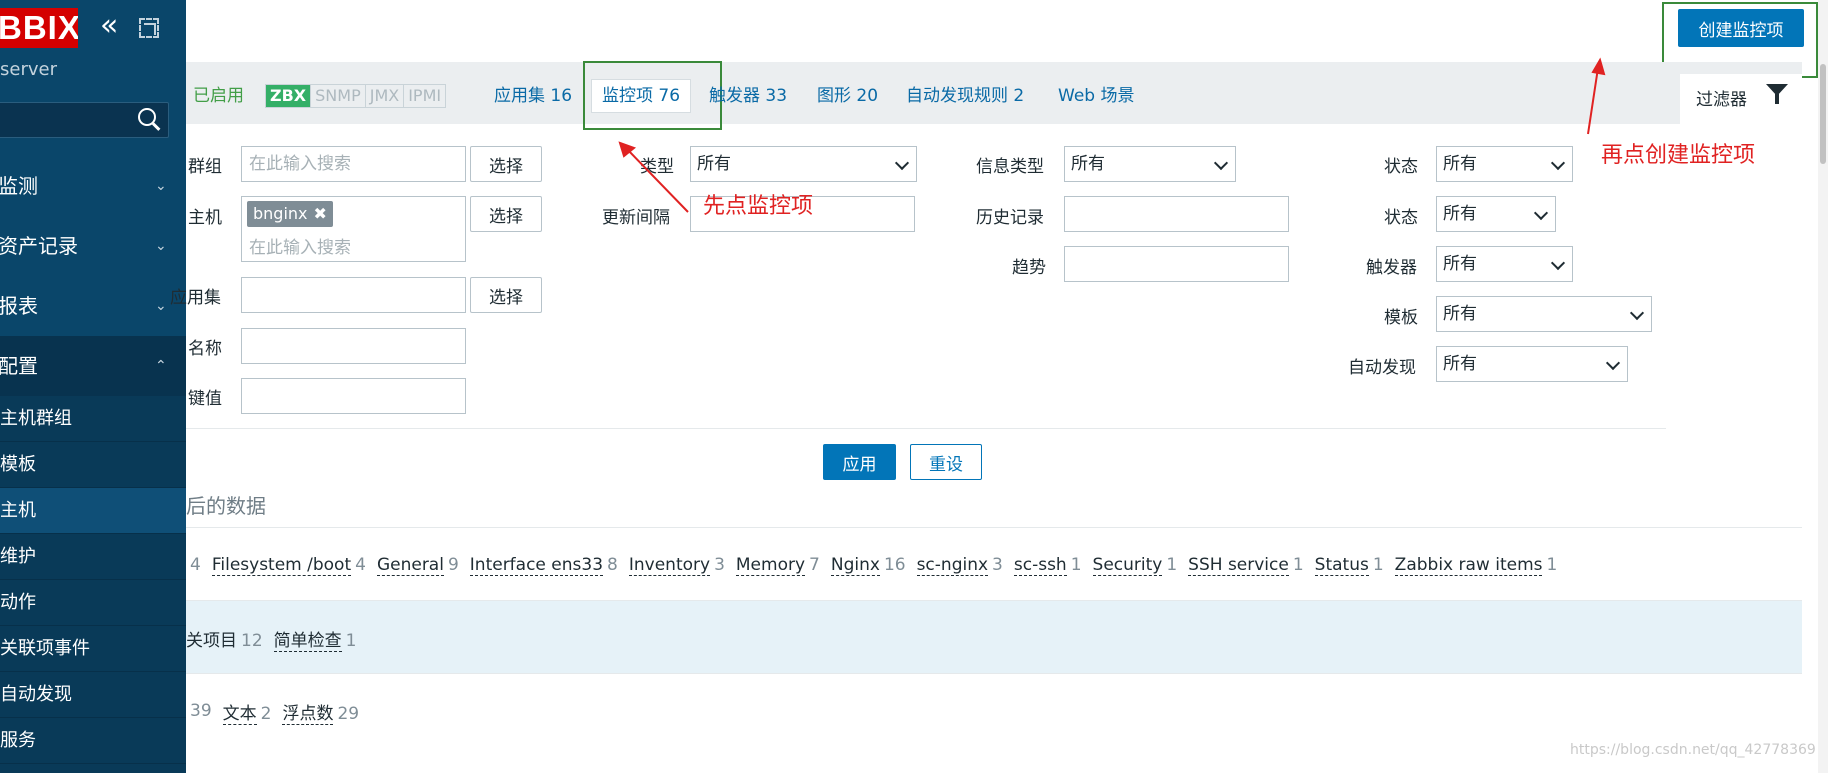  I want to click on tab-triggers-count: 33, so click(776, 96).